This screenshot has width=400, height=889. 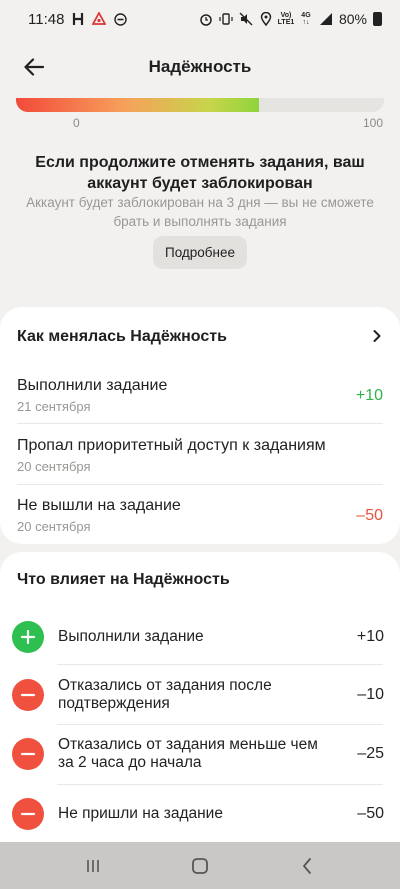 I want to click on system-back-button, so click(x=307, y=866).